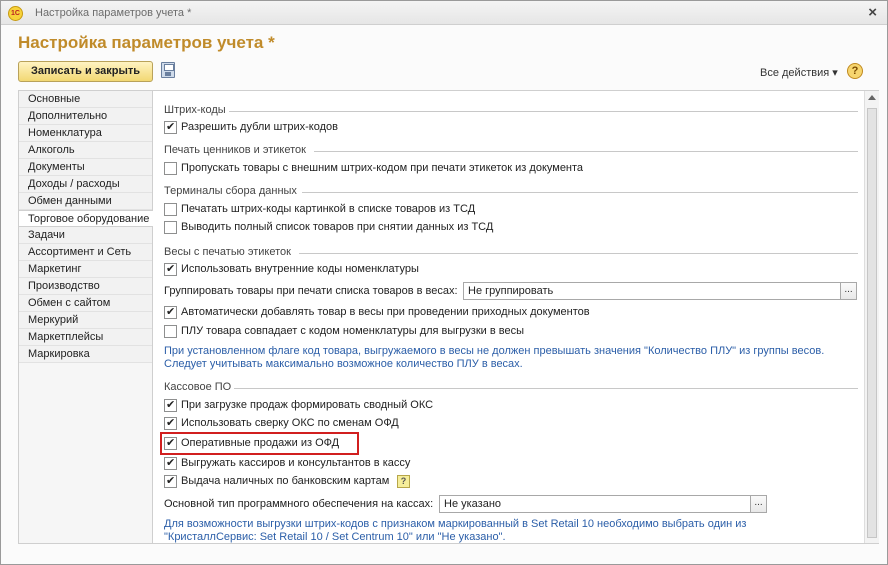 The image size is (888, 565). I want to click on sidebar-item-tasks: Задачи, so click(85, 235).